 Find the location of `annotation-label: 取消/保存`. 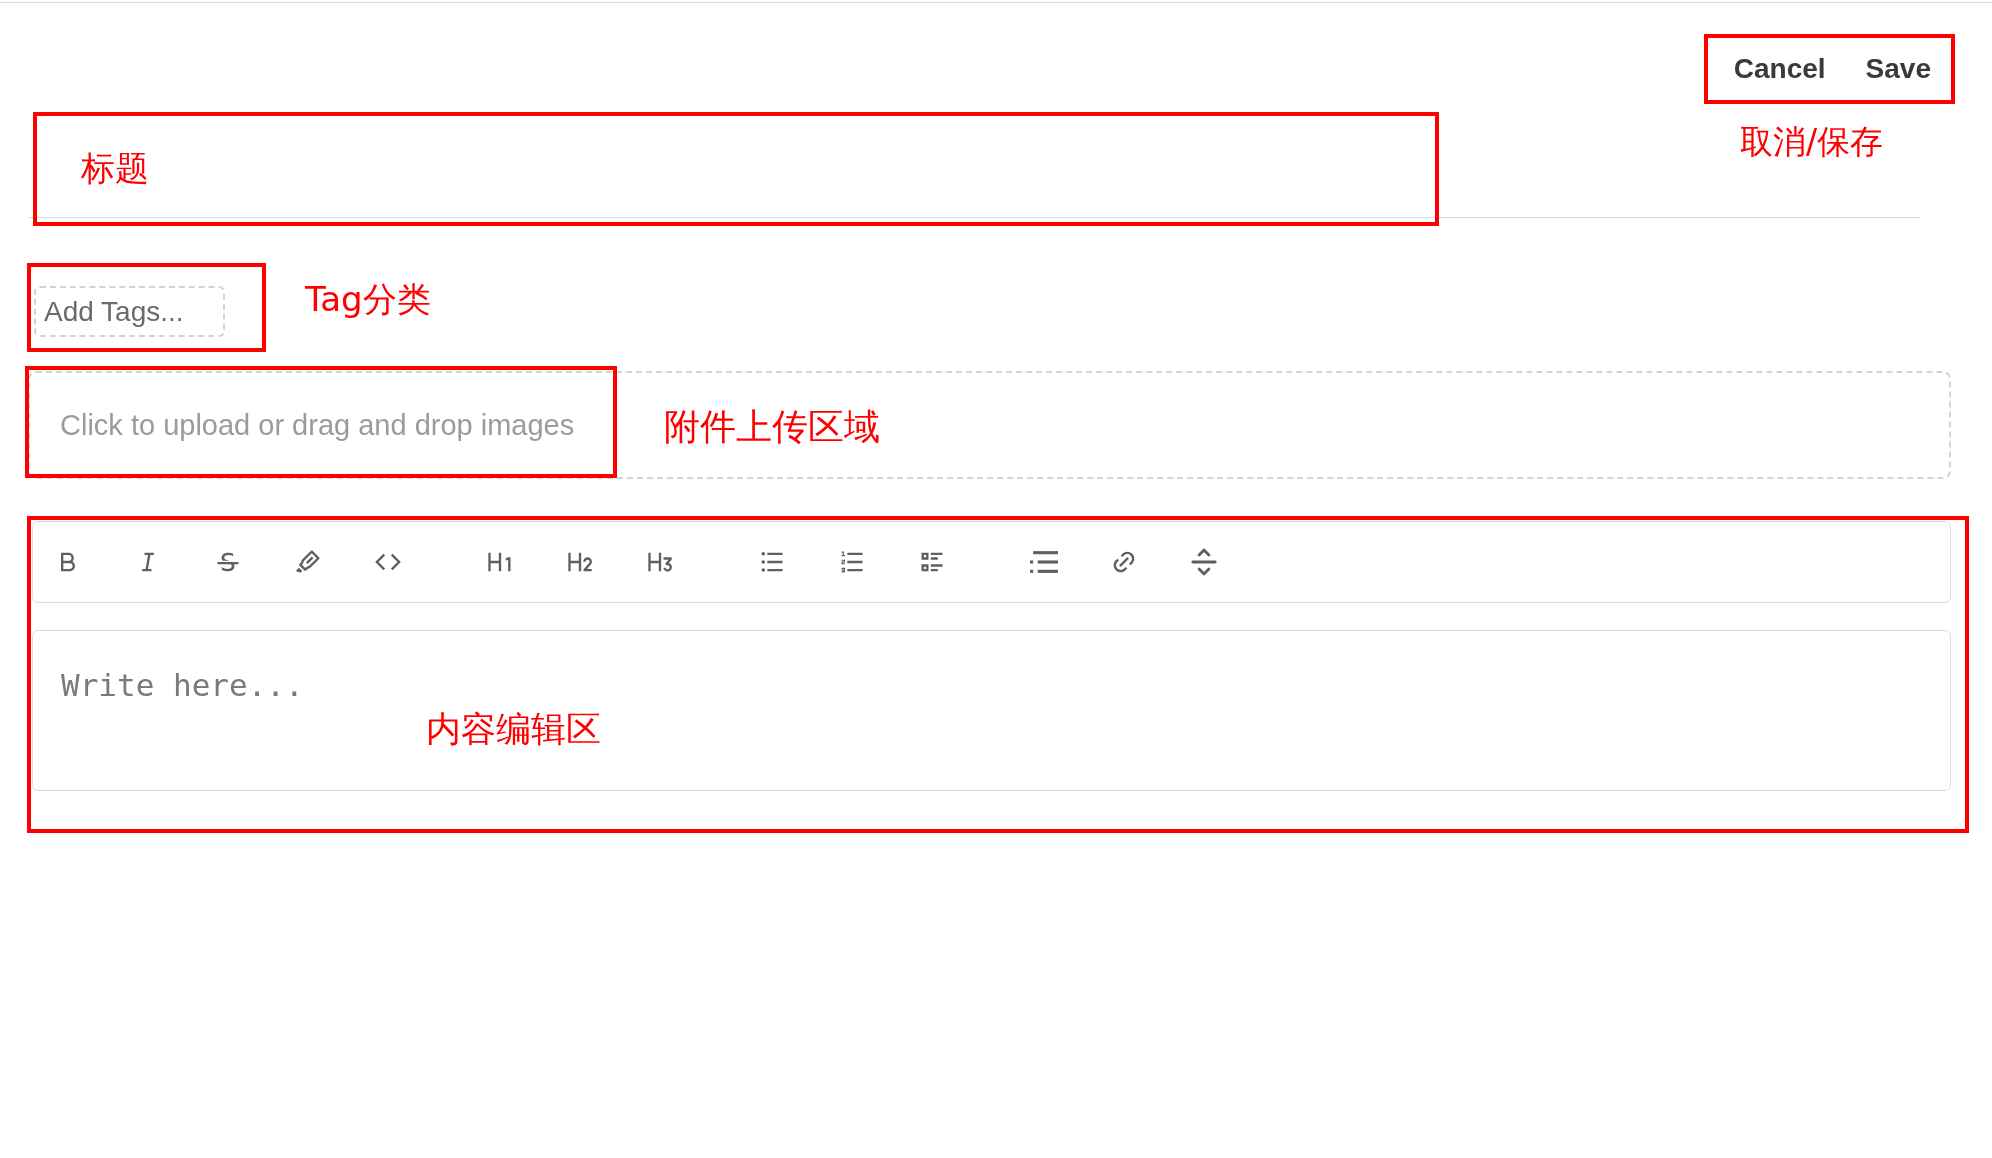

annotation-label: 取消/保存 is located at coordinates (1812, 142).